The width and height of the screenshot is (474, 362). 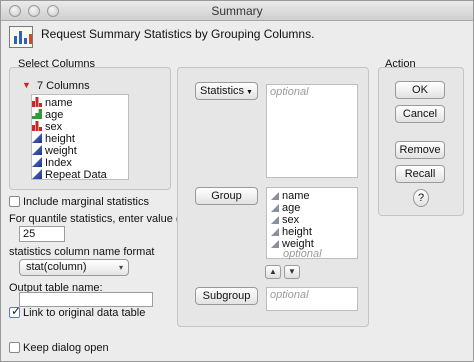 I want to click on column-item-height: height, so click(x=53, y=139).